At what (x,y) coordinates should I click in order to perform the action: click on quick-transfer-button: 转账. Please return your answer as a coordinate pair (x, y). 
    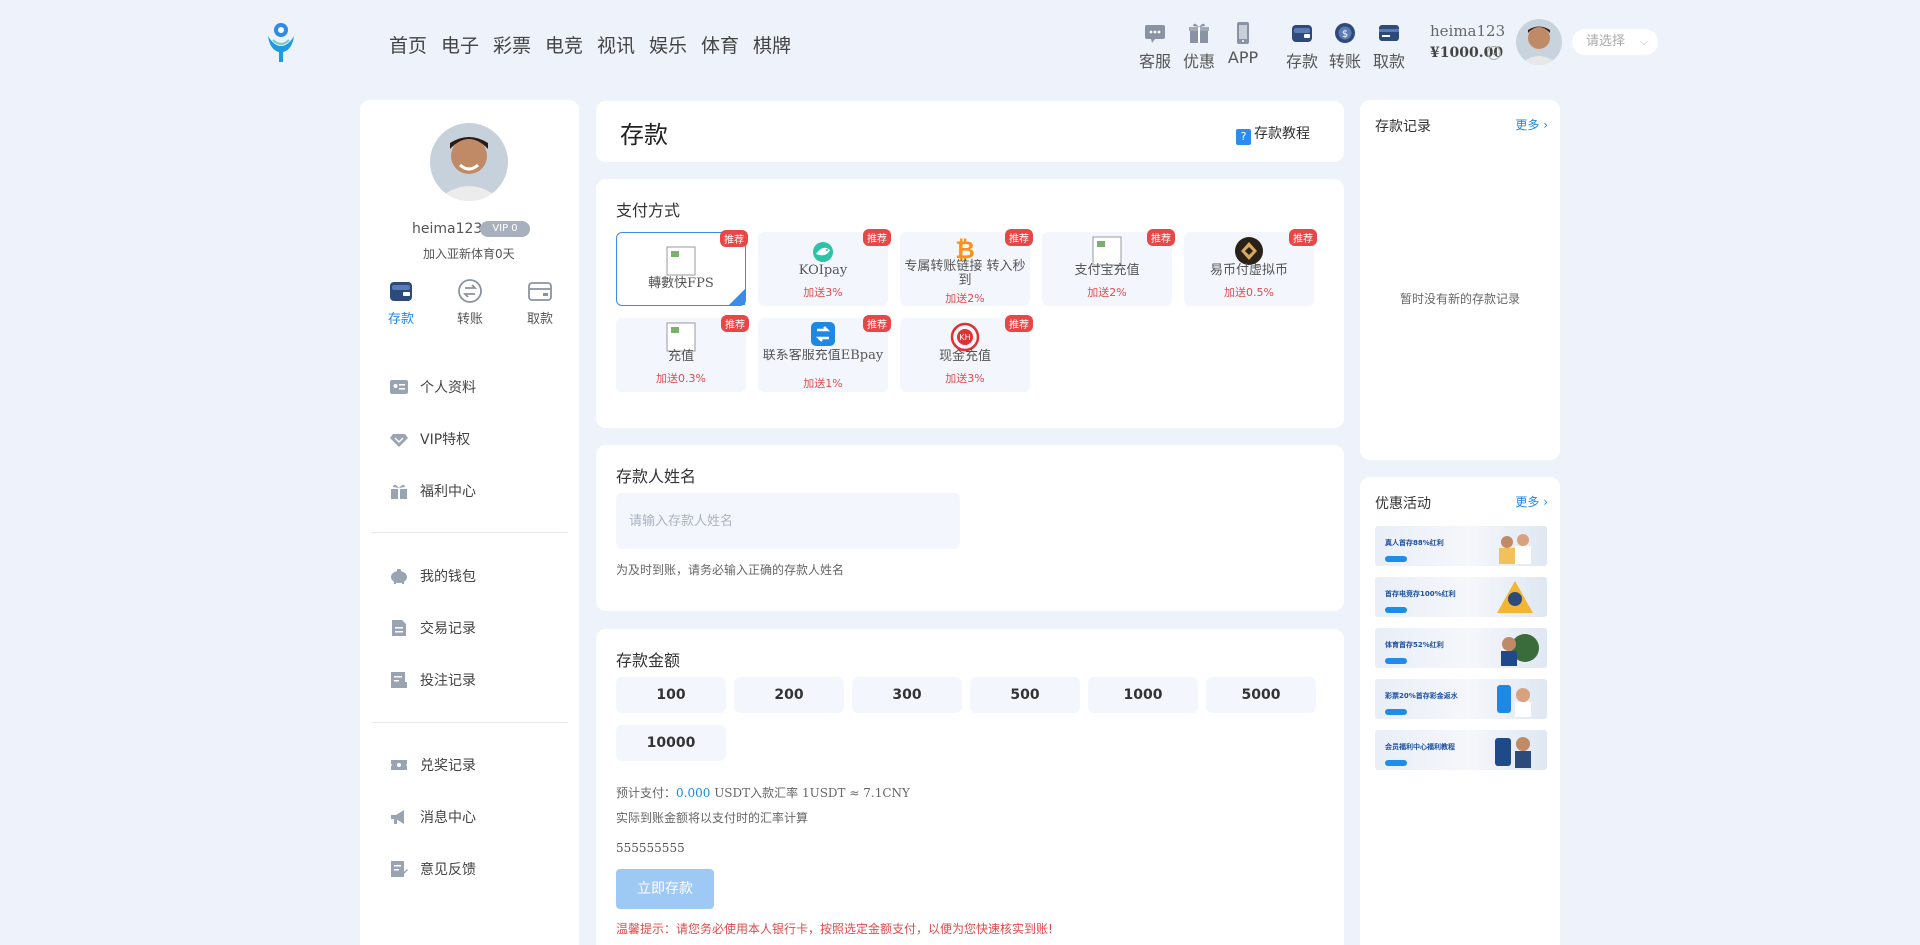
    Looking at the image, I should click on (470, 302).